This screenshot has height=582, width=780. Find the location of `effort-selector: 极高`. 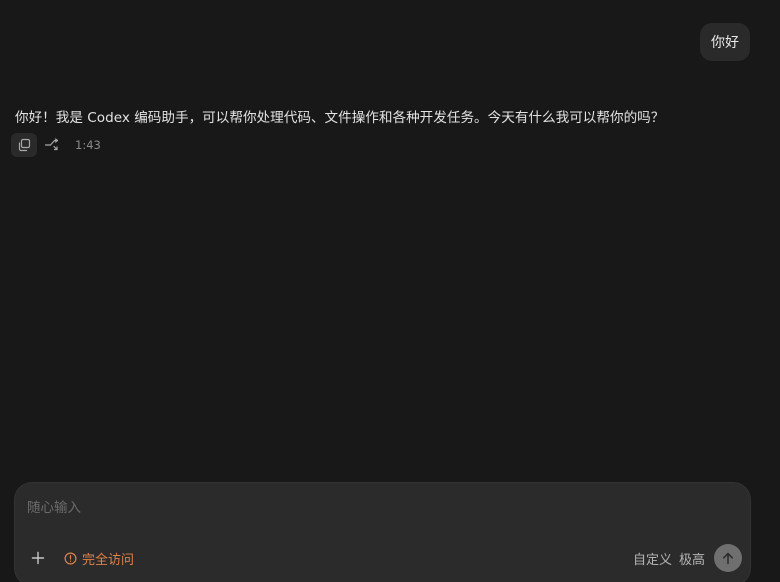

effort-selector: 极高 is located at coordinates (692, 558).